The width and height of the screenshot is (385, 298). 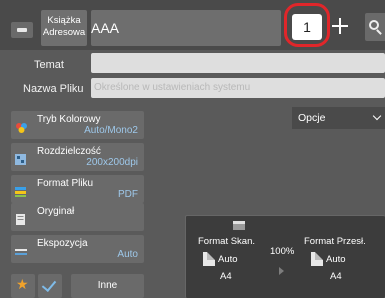 I want to click on ratio-text: 100%, so click(x=282, y=251).